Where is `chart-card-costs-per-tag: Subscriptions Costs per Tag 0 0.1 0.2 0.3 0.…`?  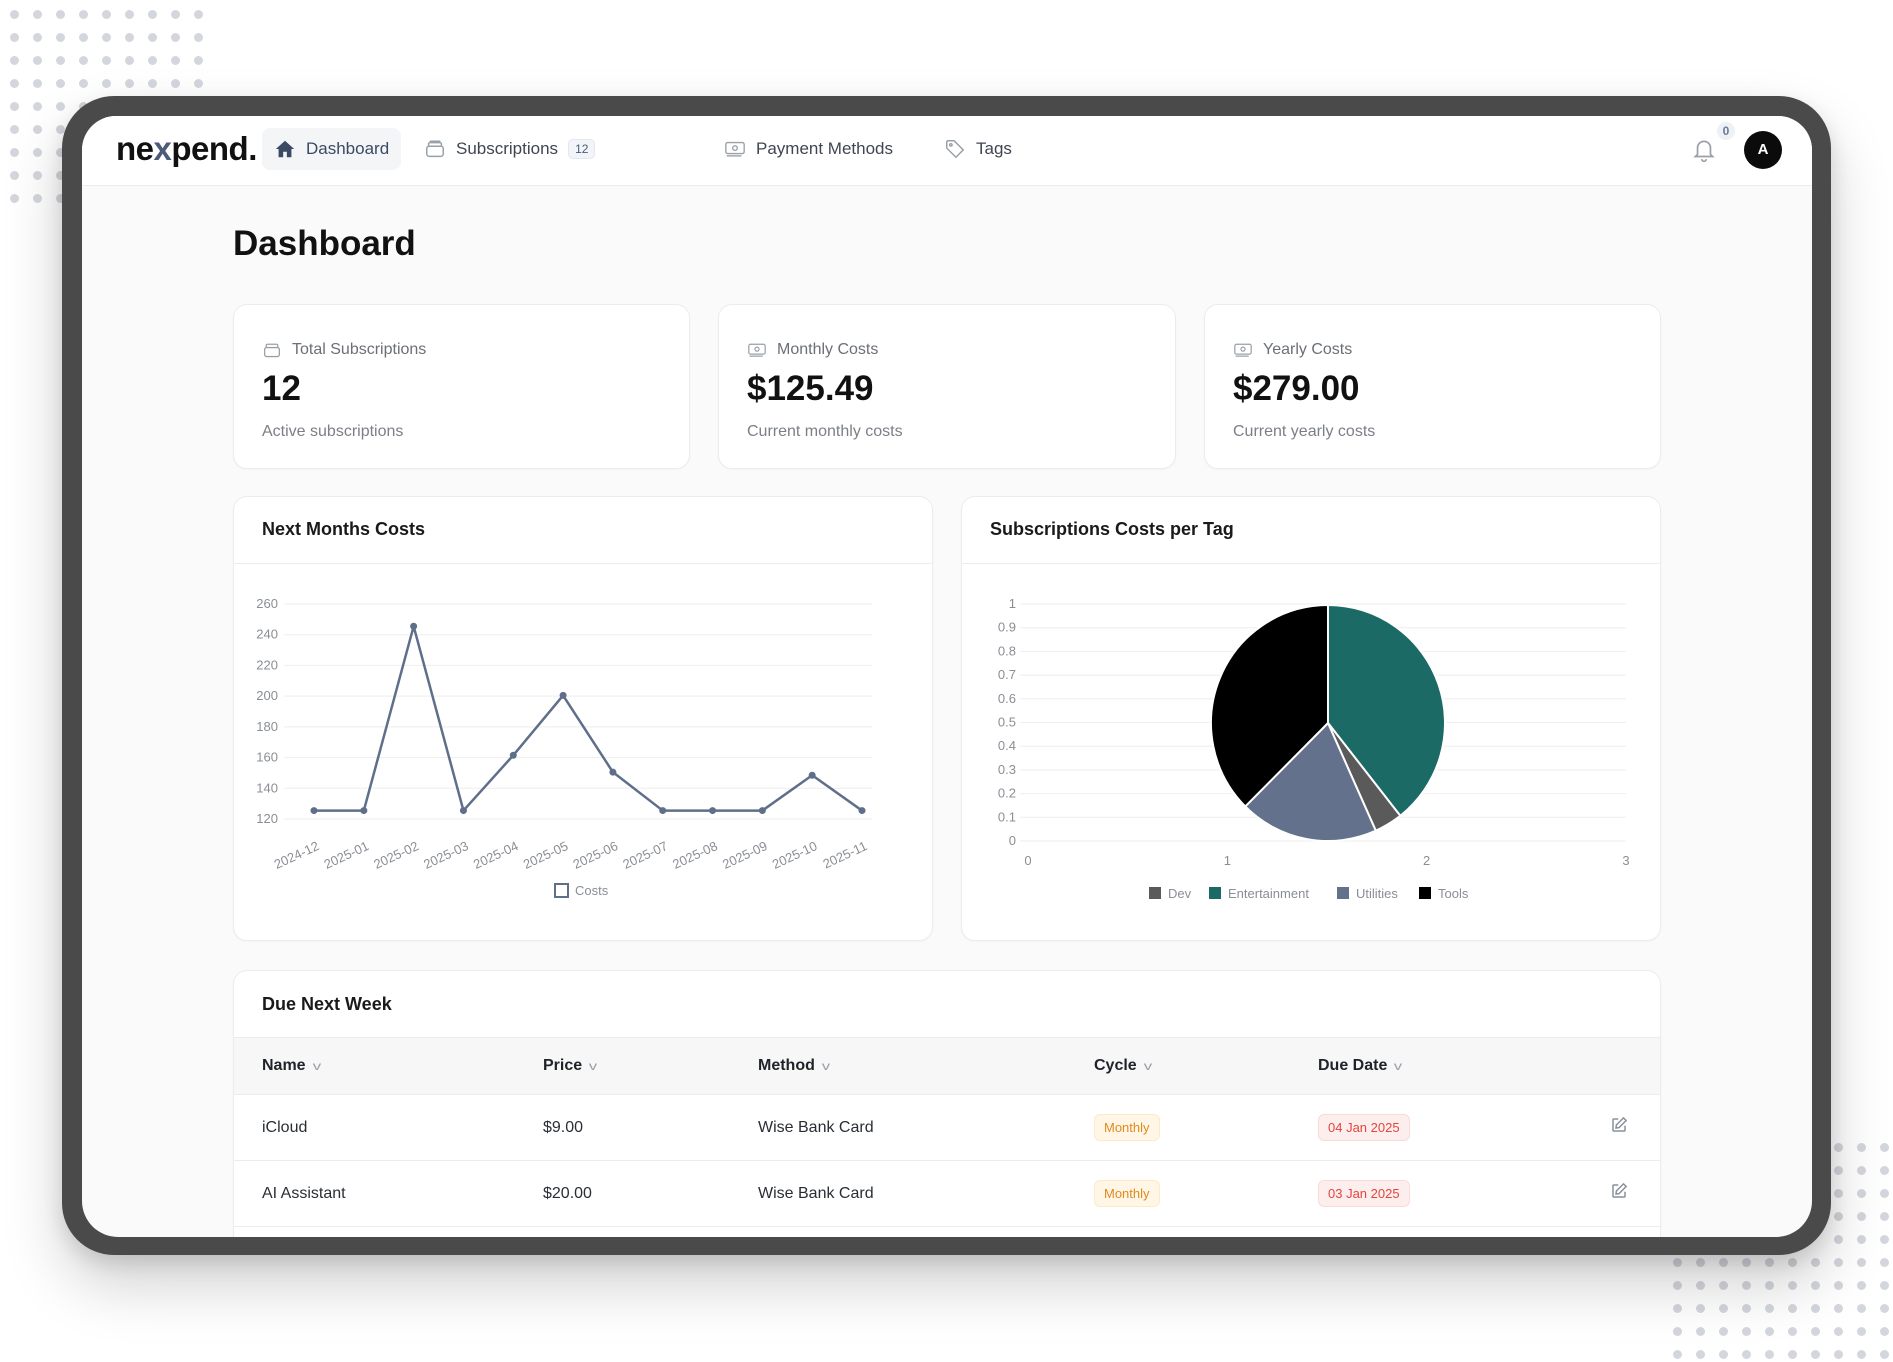 chart-card-costs-per-tag: Subscriptions Costs per Tag 0 0.1 0.2 0.3 0.… is located at coordinates (1311, 718).